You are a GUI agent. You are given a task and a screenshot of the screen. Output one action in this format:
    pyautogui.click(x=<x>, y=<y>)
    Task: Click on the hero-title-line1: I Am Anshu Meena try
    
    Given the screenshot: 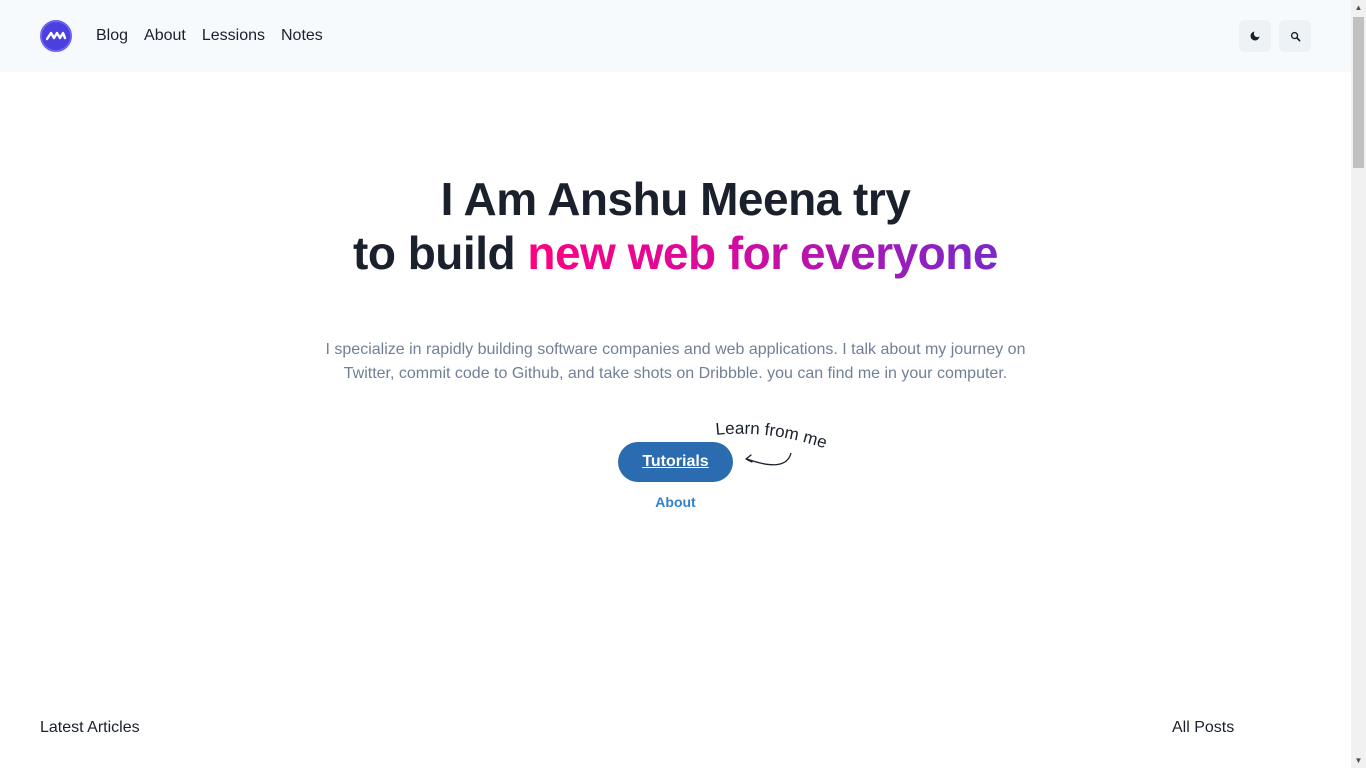 What is the action you would take?
    pyautogui.click(x=675, y=199)
    